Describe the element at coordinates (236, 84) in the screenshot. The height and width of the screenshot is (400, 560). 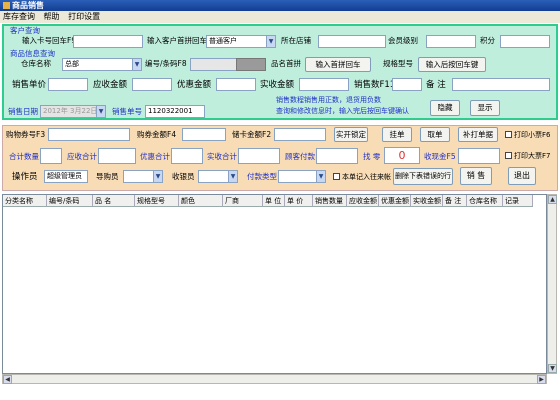
I see `discount-input` at that location.